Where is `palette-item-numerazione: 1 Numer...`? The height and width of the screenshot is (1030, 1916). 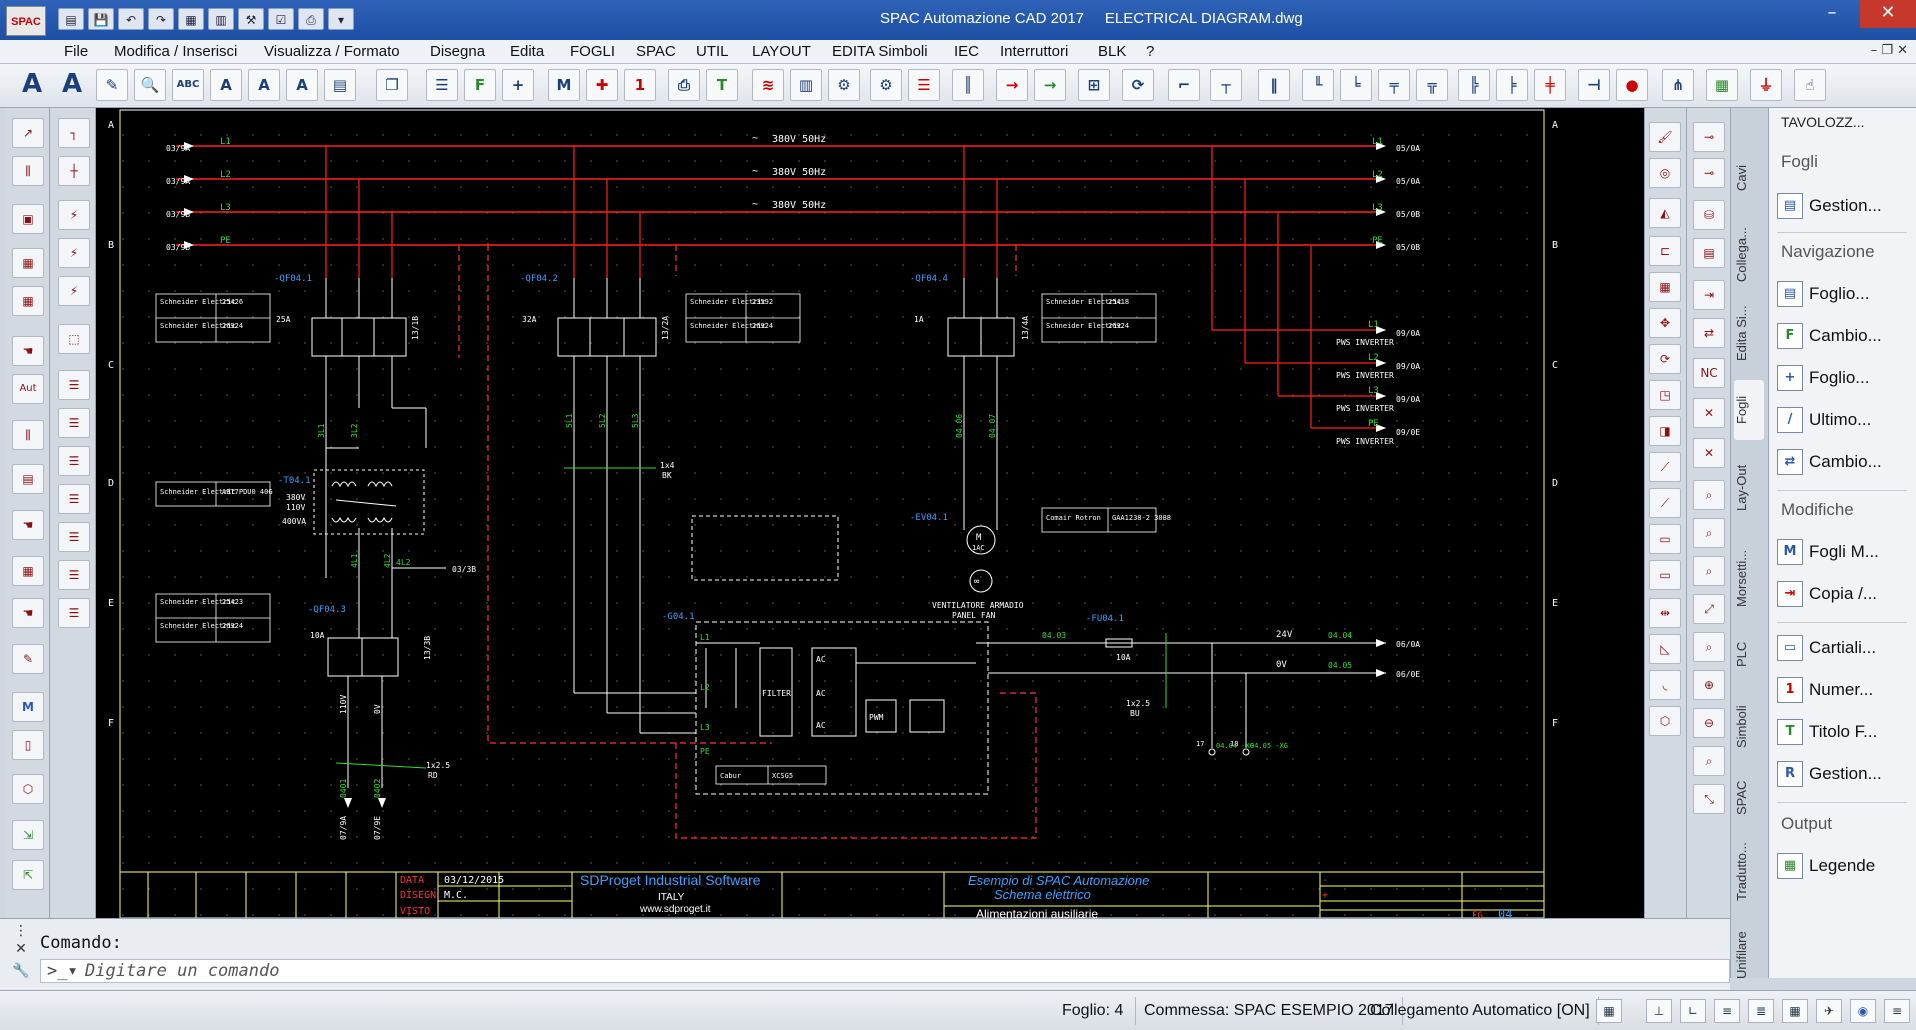
palette-item-numerazione: 1 Numer... is located at coordinates (1842, 691).